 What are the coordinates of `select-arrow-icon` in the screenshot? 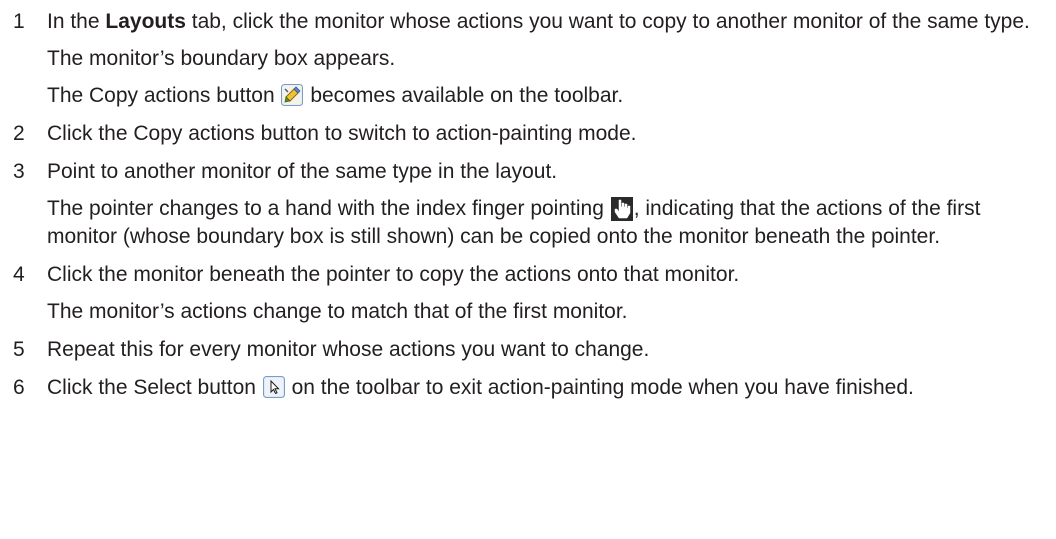 It's located at (273, 387).